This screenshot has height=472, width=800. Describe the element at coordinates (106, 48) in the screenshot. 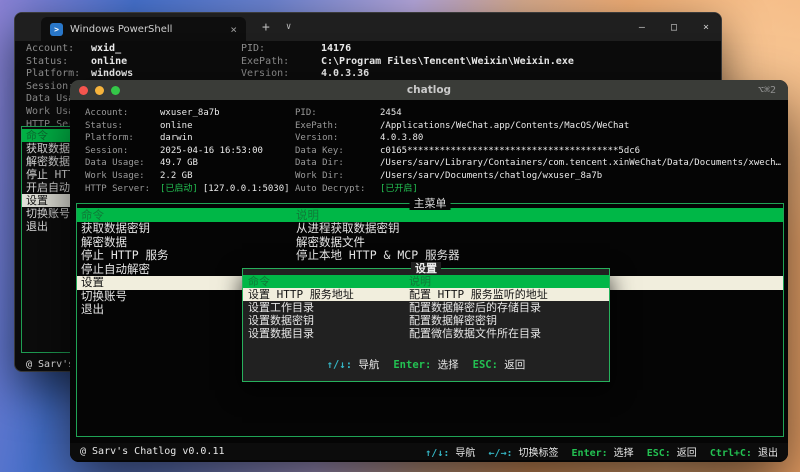

I see `info-value: wxid_` at that location.